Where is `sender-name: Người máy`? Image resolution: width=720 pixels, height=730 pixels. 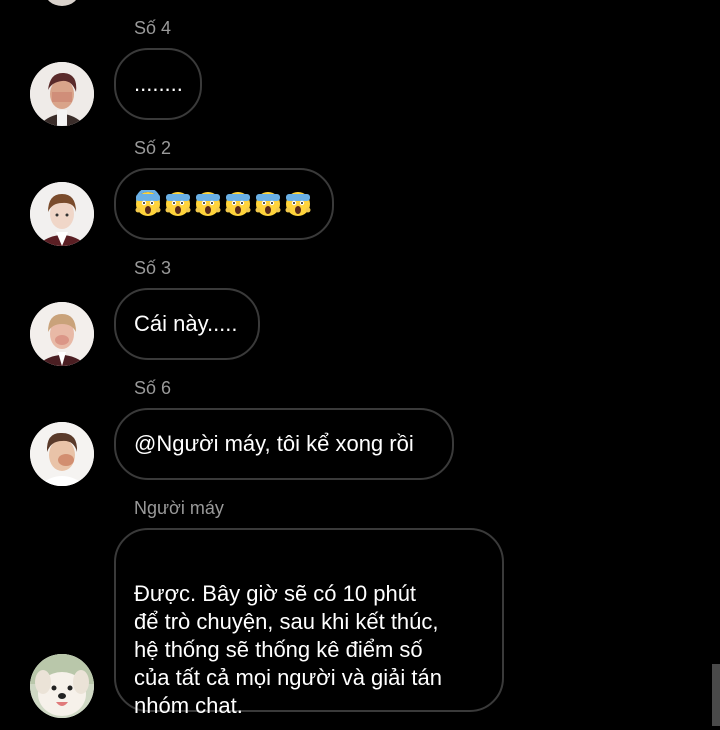 sender-name: Người máy is located at coordinates (179, 508).